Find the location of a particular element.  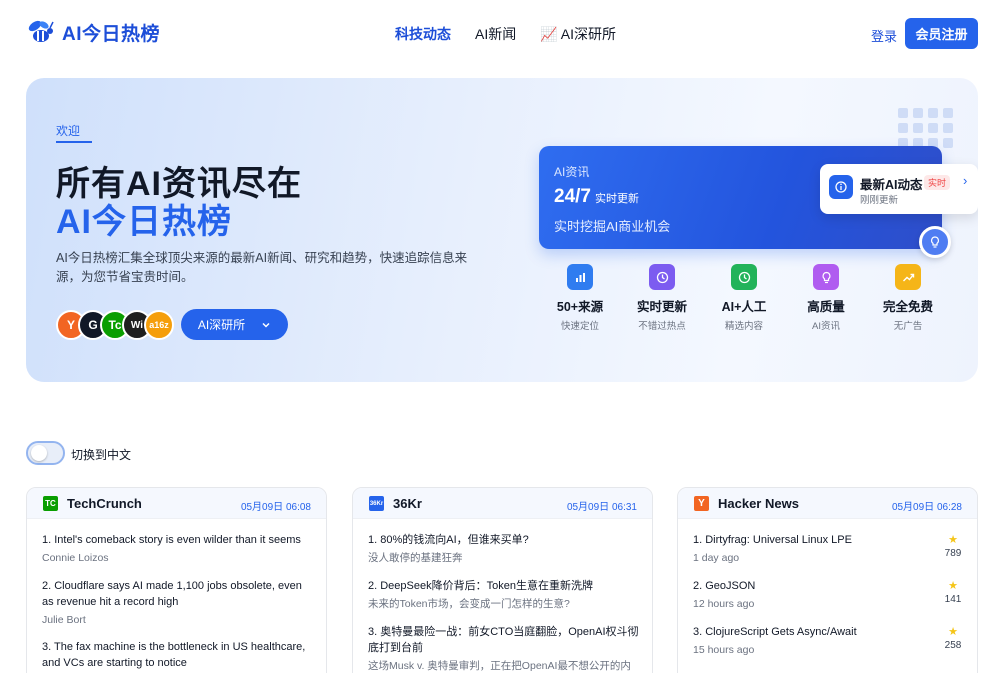

score-badge: ★ 258 is located at coordinates (953, 638).